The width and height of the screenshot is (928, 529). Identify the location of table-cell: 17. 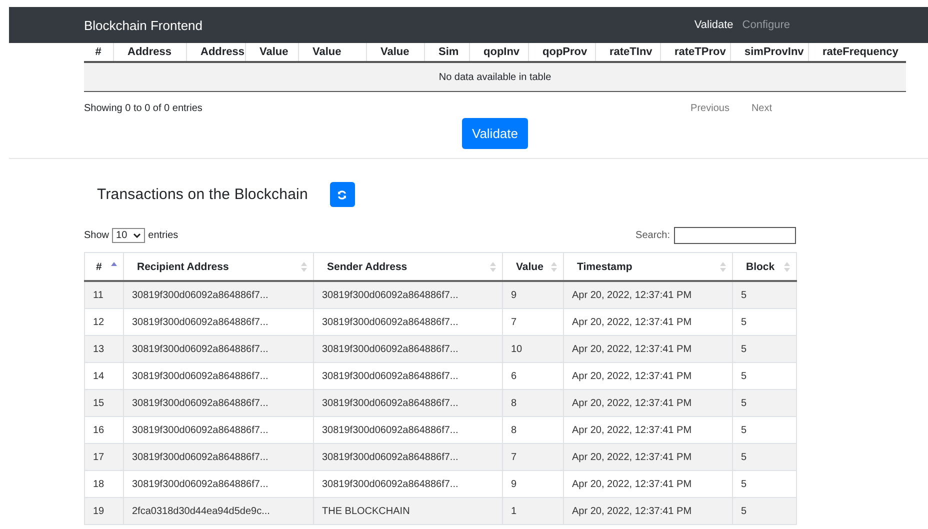
(104, 457).